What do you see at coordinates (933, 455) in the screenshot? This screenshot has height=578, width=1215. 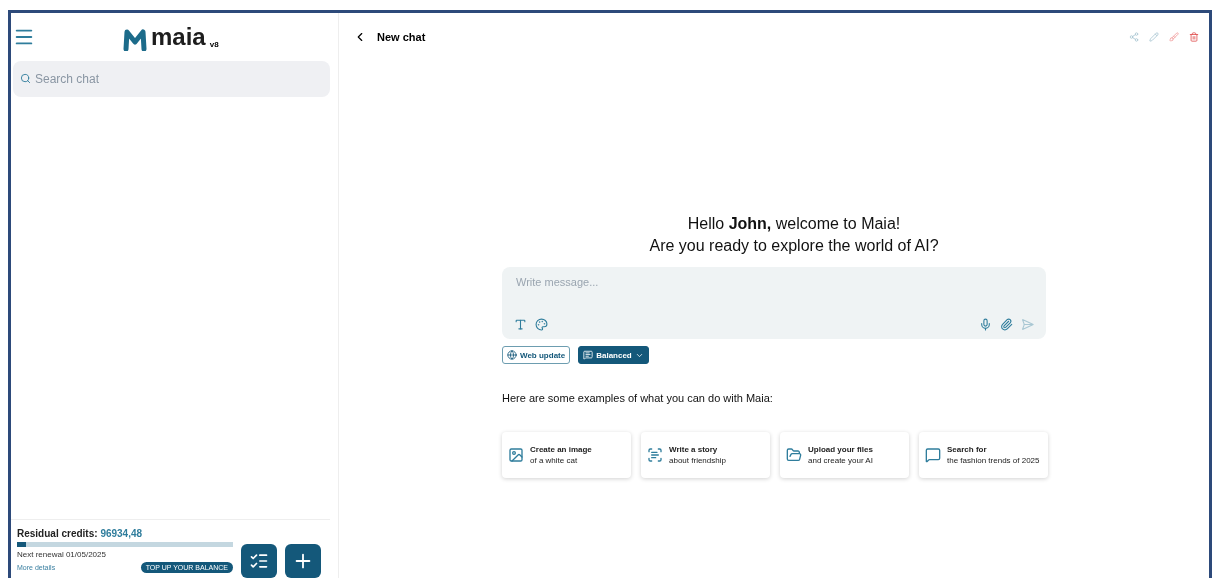 I see `chat-bubble-icon` at bounding box center [933, 455].